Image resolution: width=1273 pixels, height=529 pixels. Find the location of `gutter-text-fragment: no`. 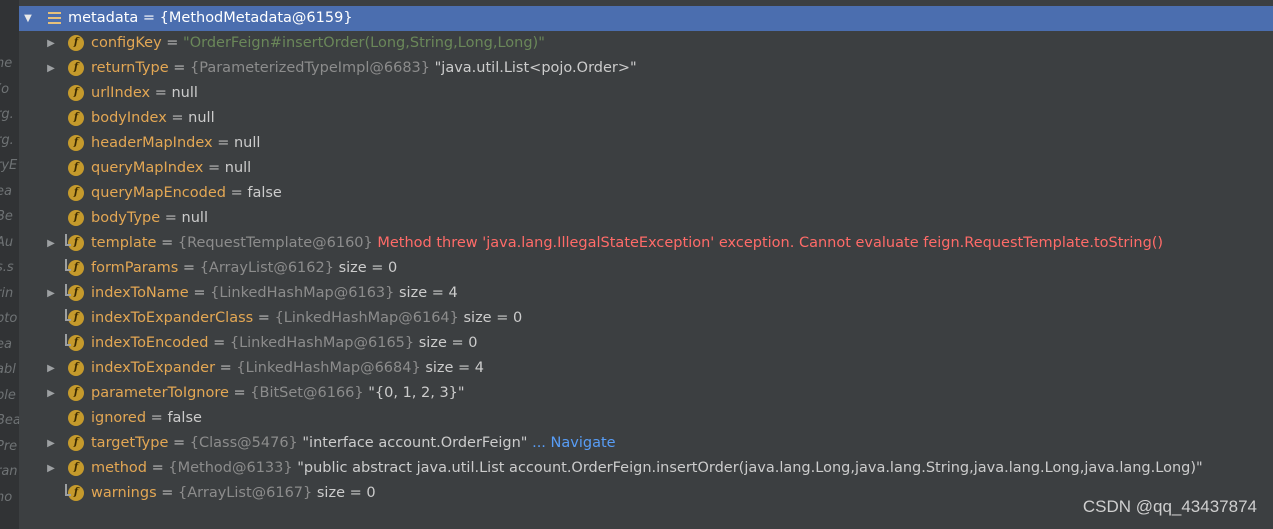

gutter-text-fragment: no is located at coordinates (6, 497).